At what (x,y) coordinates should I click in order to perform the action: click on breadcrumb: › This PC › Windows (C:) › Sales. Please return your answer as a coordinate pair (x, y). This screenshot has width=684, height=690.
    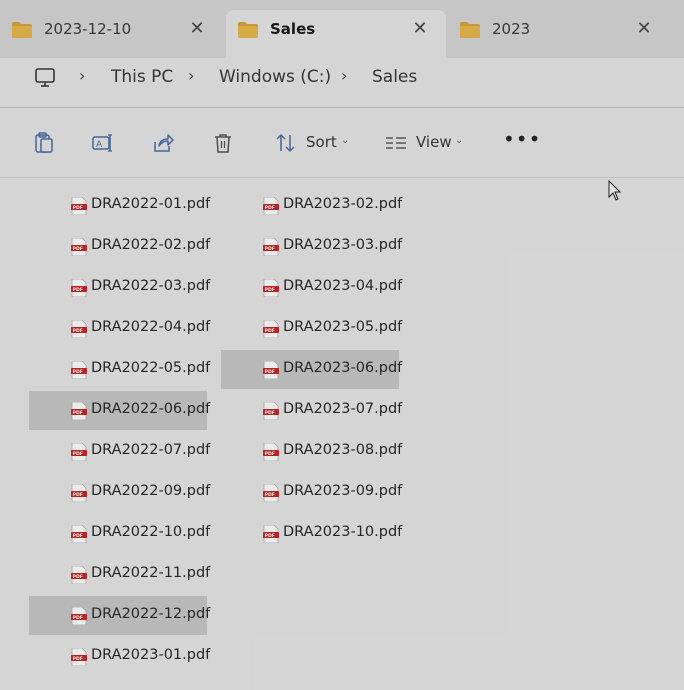
    Looking at the image, I should click on (342, 83).